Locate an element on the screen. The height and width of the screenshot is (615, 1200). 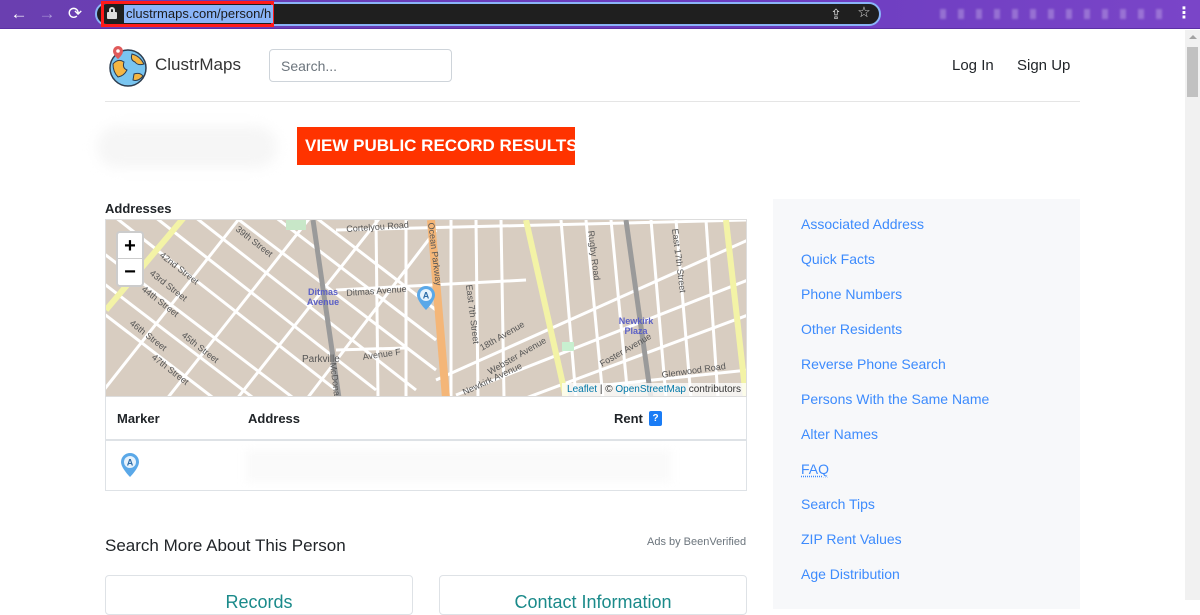
station-newkirk-plaza: Newkirk Plaza is located at coordinates (636, 326).